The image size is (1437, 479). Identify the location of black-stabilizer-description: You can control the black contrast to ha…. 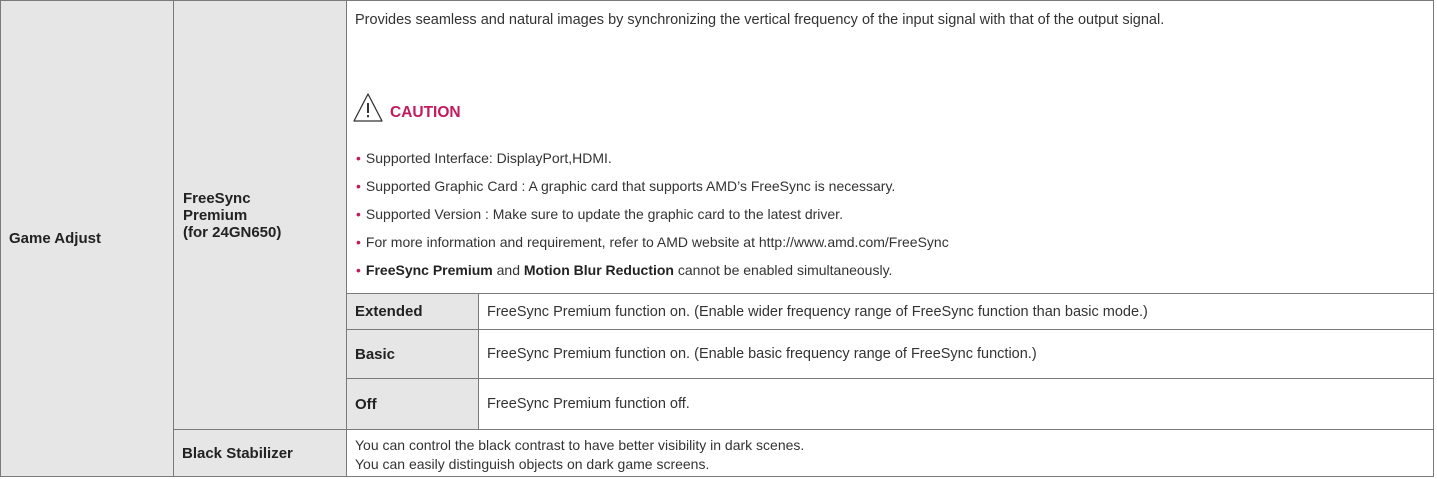
(580, 454).